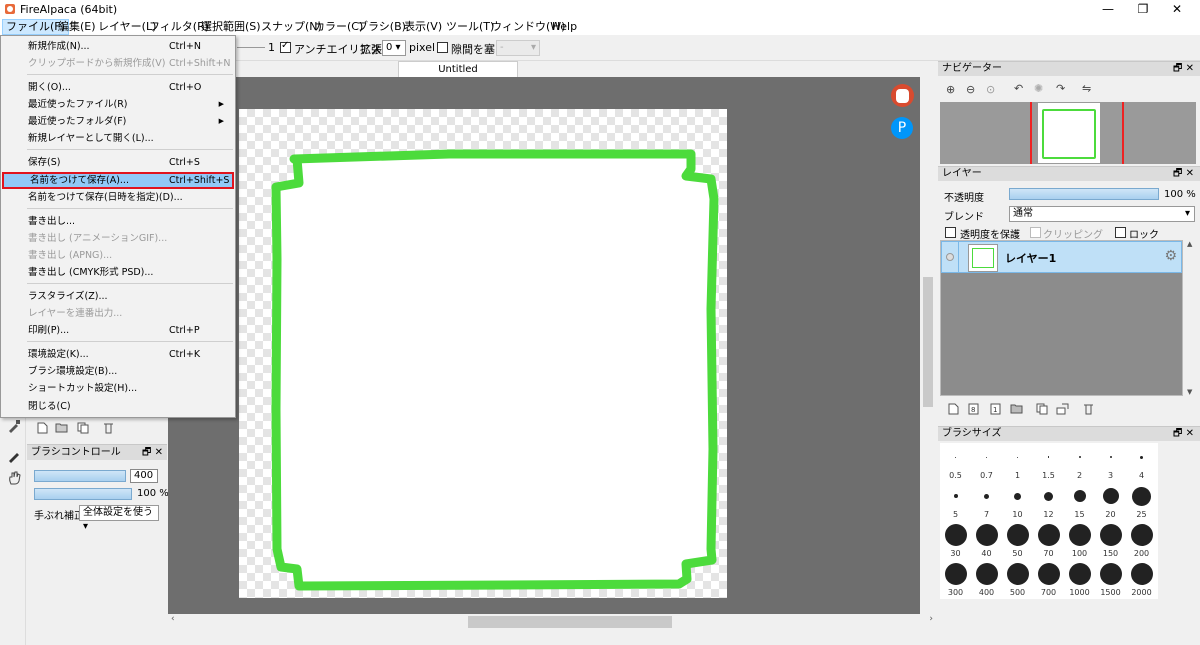 The image size is (1200, 645). What do you see at coordinates (1079, 579) in the screenshot?
I see `brush-size-cell: 1000` at bounding box center [1079, 579].